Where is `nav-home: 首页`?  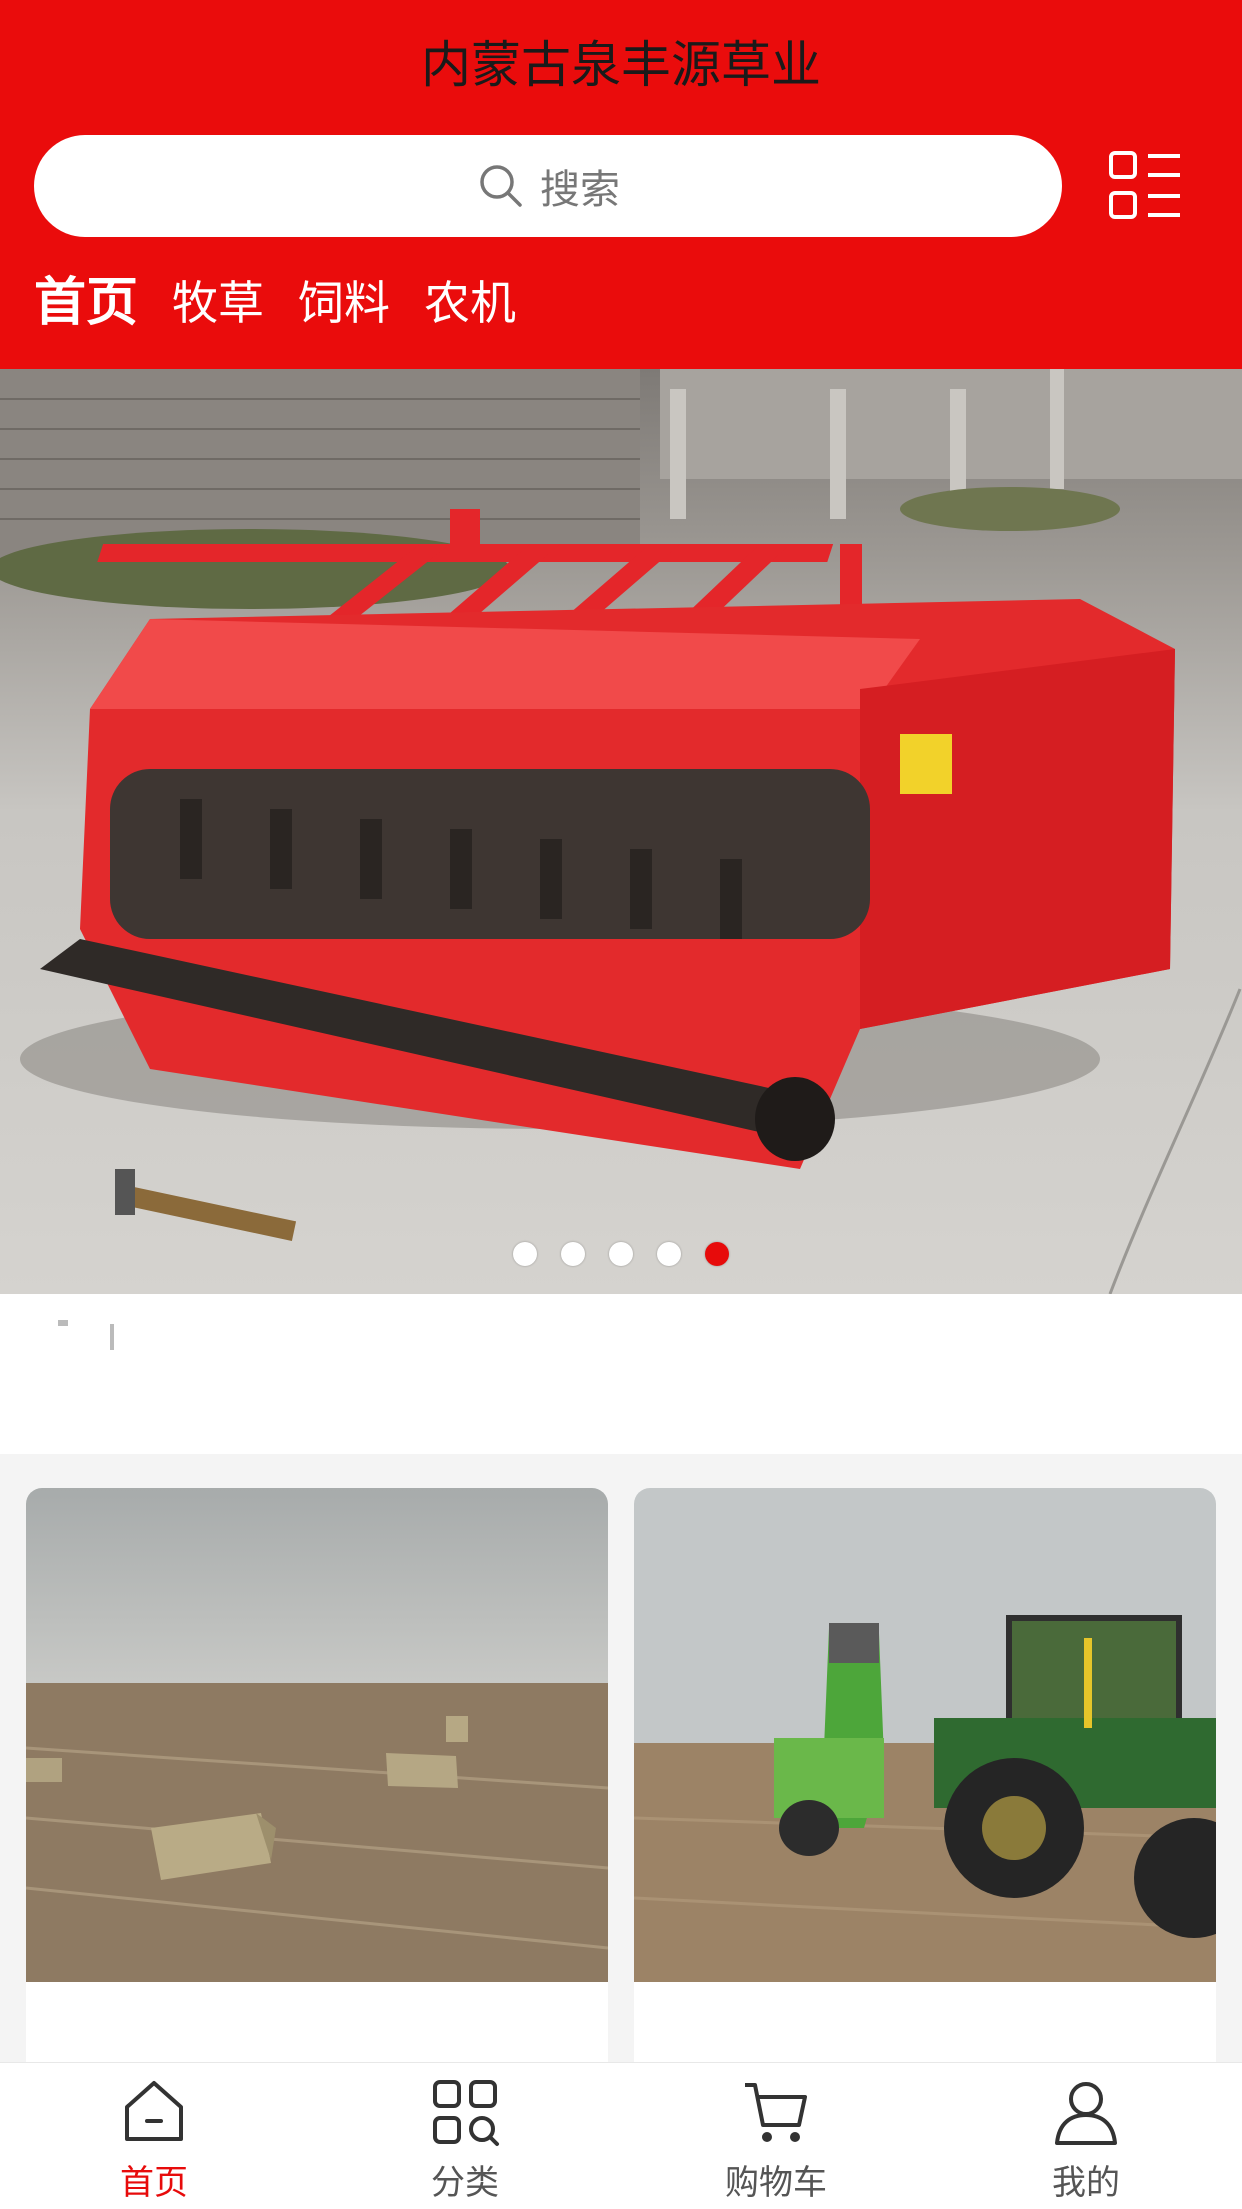
nav-home: 首页 is located at coordinates (154, 2136).